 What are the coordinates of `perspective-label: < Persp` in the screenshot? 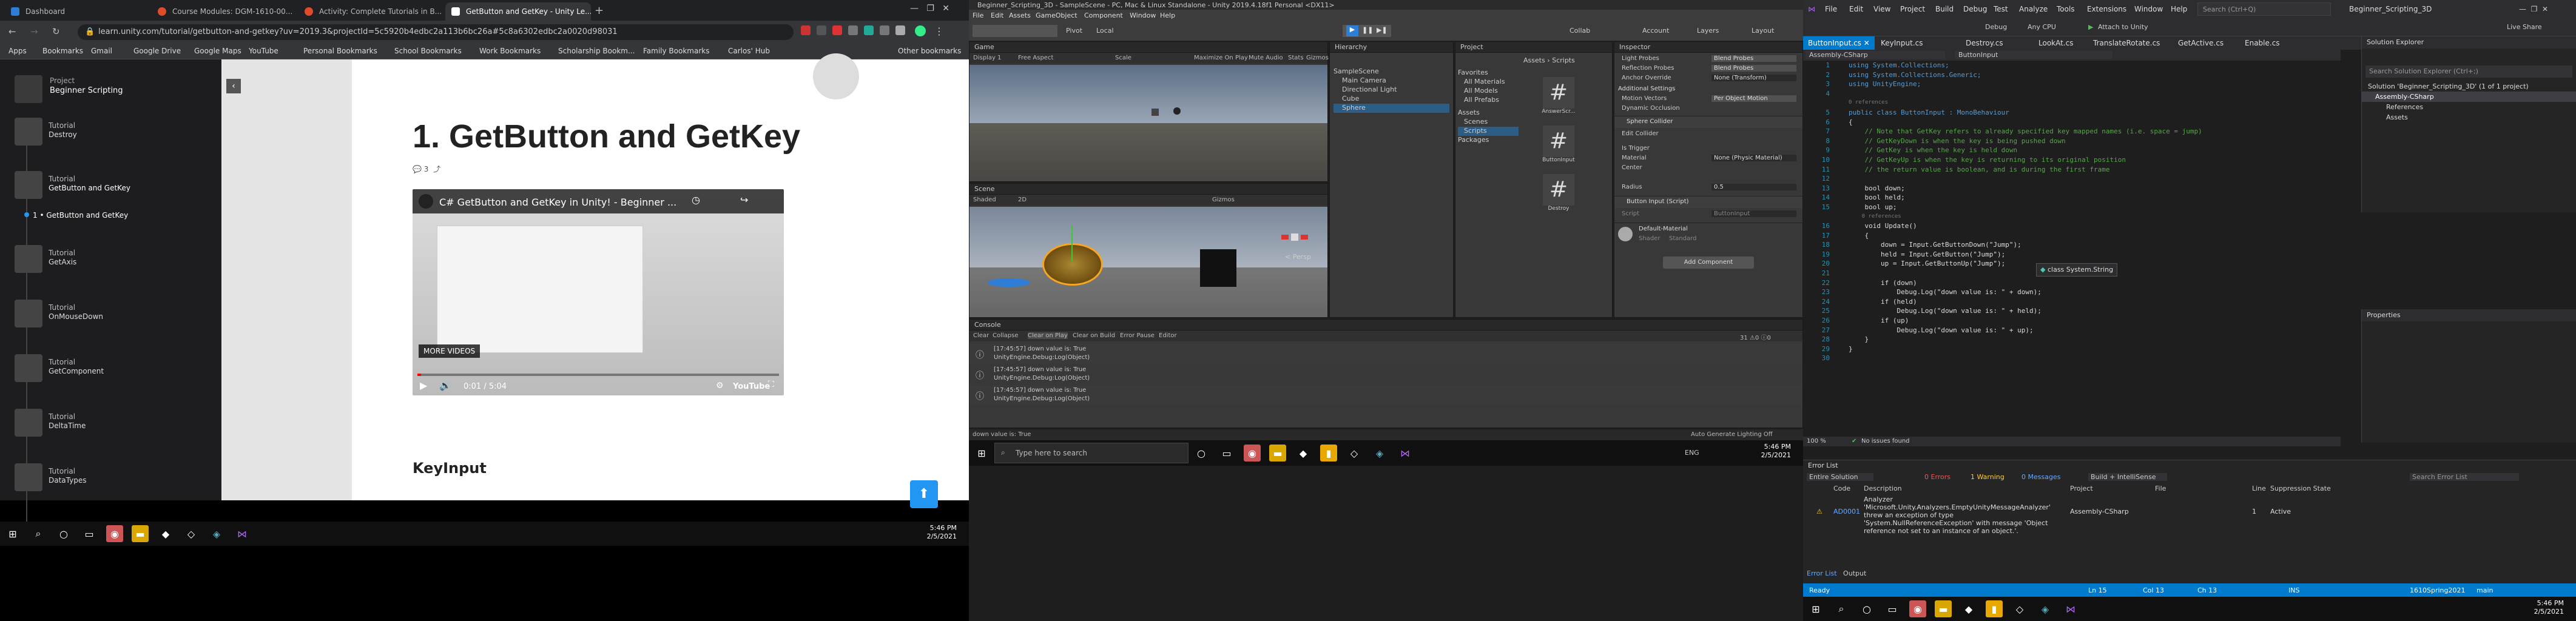 It's located at (1298, 257).